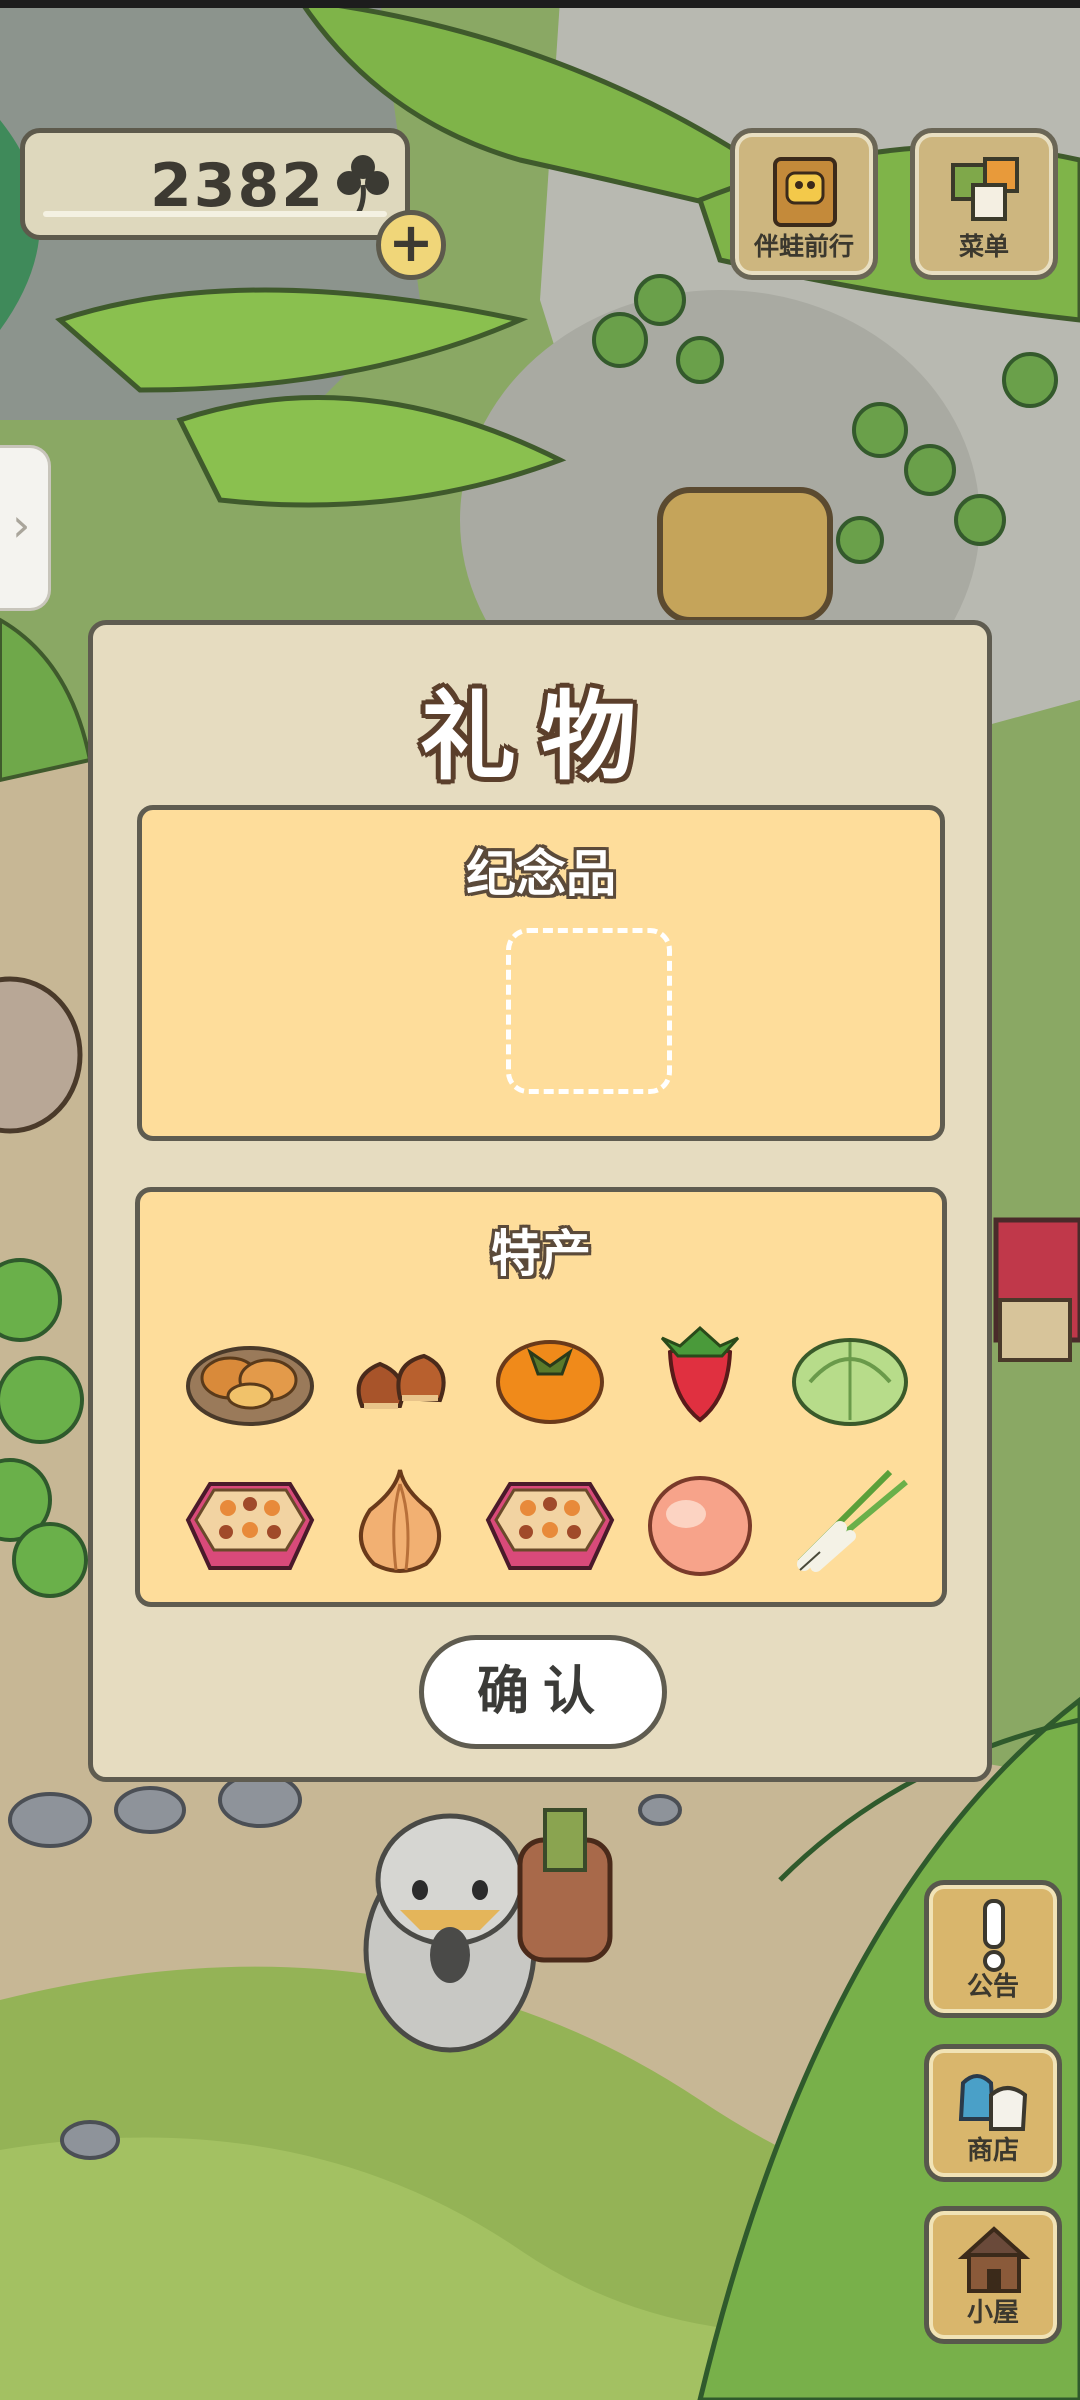 This screenshot has width=1080, height=2400. I want to click on peach-icon, so click(700, 1524).